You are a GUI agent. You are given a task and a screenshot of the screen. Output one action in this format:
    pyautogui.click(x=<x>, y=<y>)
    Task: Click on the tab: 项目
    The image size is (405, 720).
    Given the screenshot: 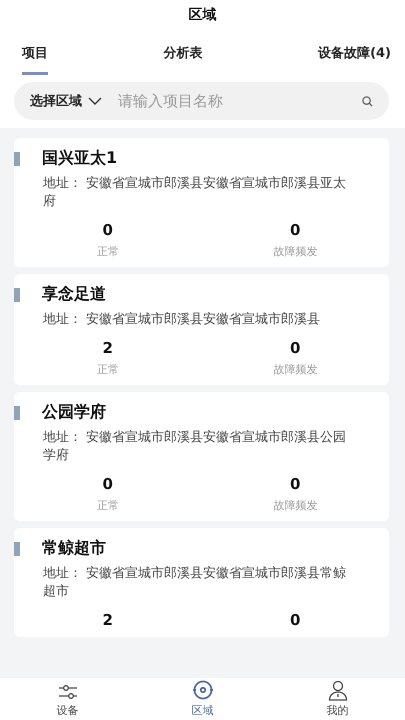 What is the action you would take?
    pyautogui.click(x=35, y=56)
    